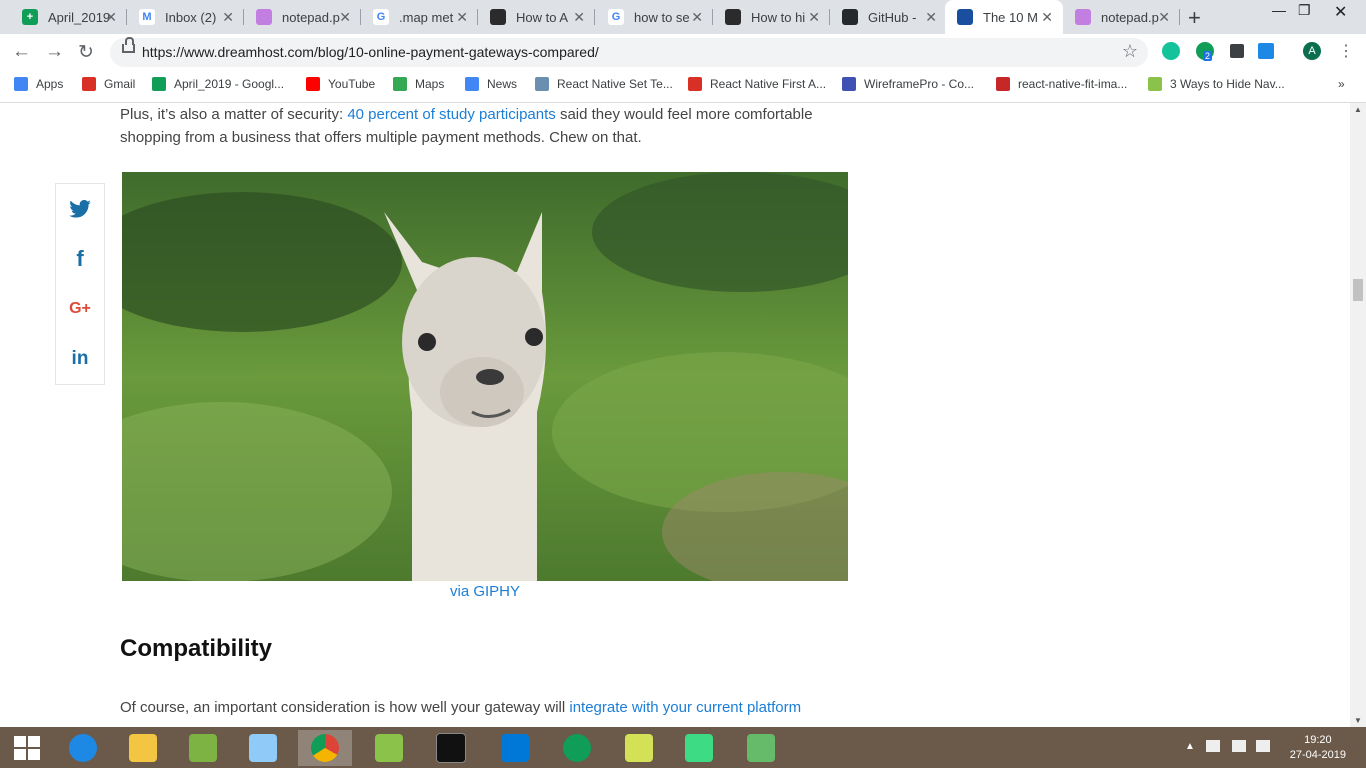 The height and width of the screenshot is (768, 1366). I want to click on vscode-icon, so click(515, 748).